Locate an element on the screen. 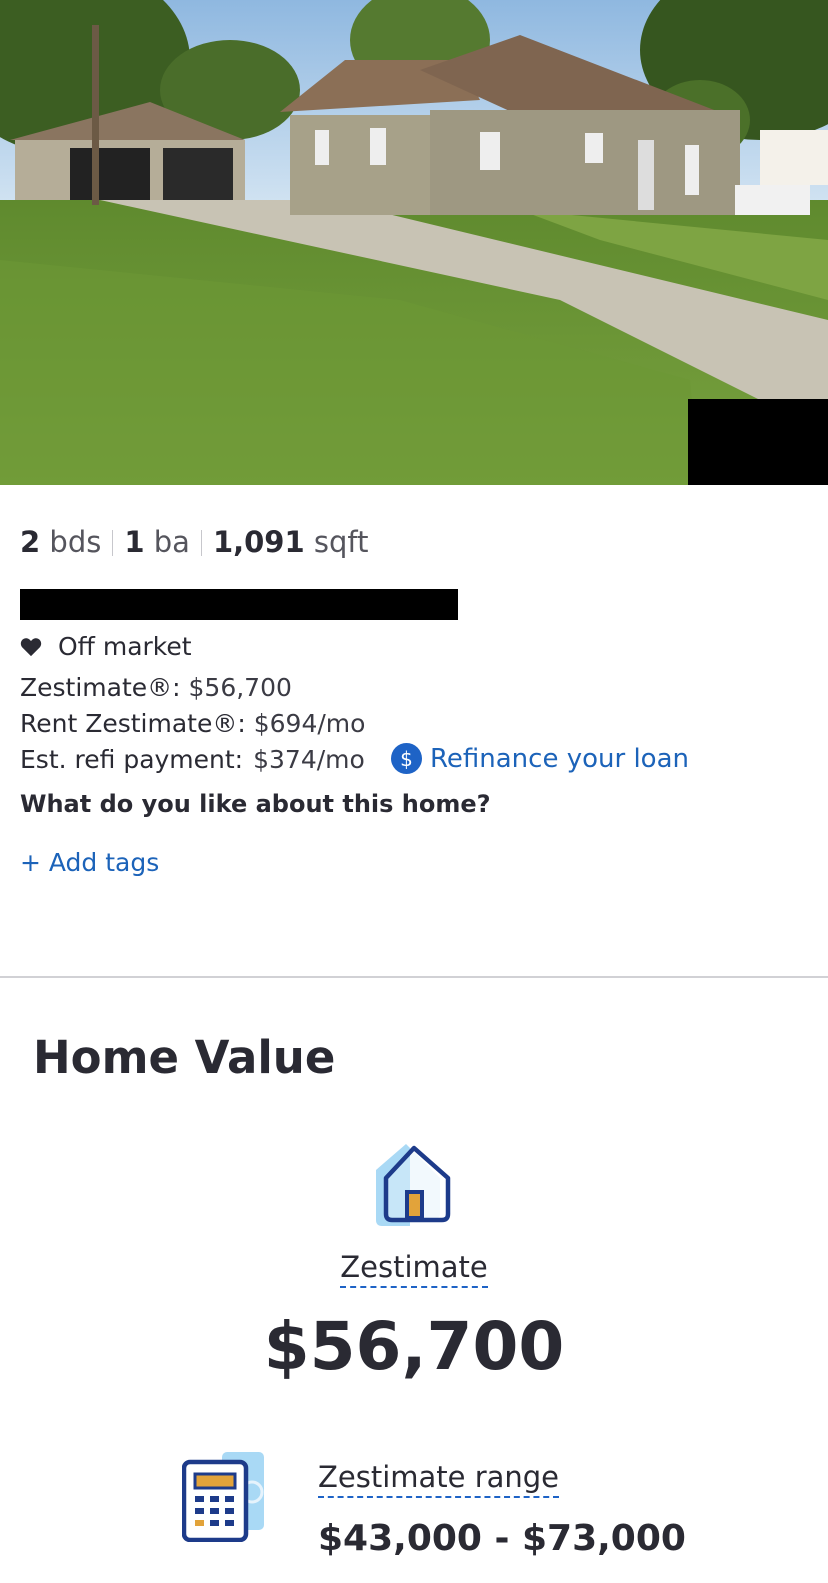  zestimate-line: Zestimate®: $56,700 is located at coordinates (156, 688).